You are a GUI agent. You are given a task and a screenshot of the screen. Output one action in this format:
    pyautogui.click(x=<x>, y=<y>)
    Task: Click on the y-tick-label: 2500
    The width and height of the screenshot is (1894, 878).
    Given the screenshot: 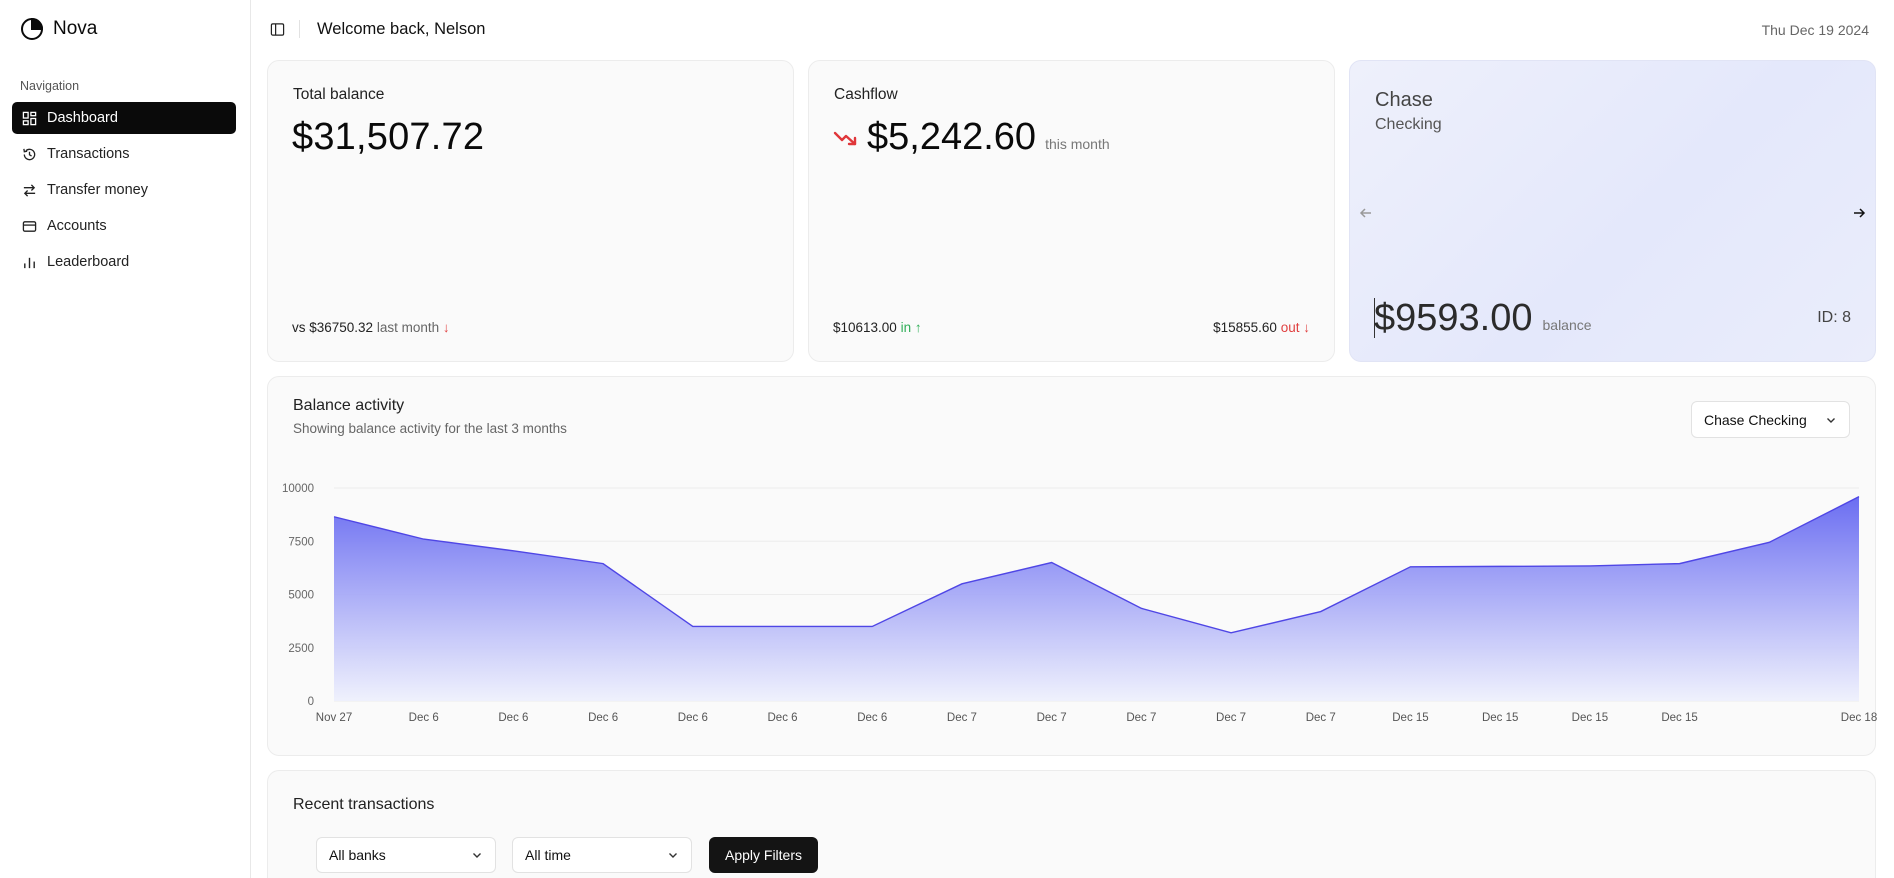 What is the action you would take?
    pyautogui.click(x=301, y=649)
    